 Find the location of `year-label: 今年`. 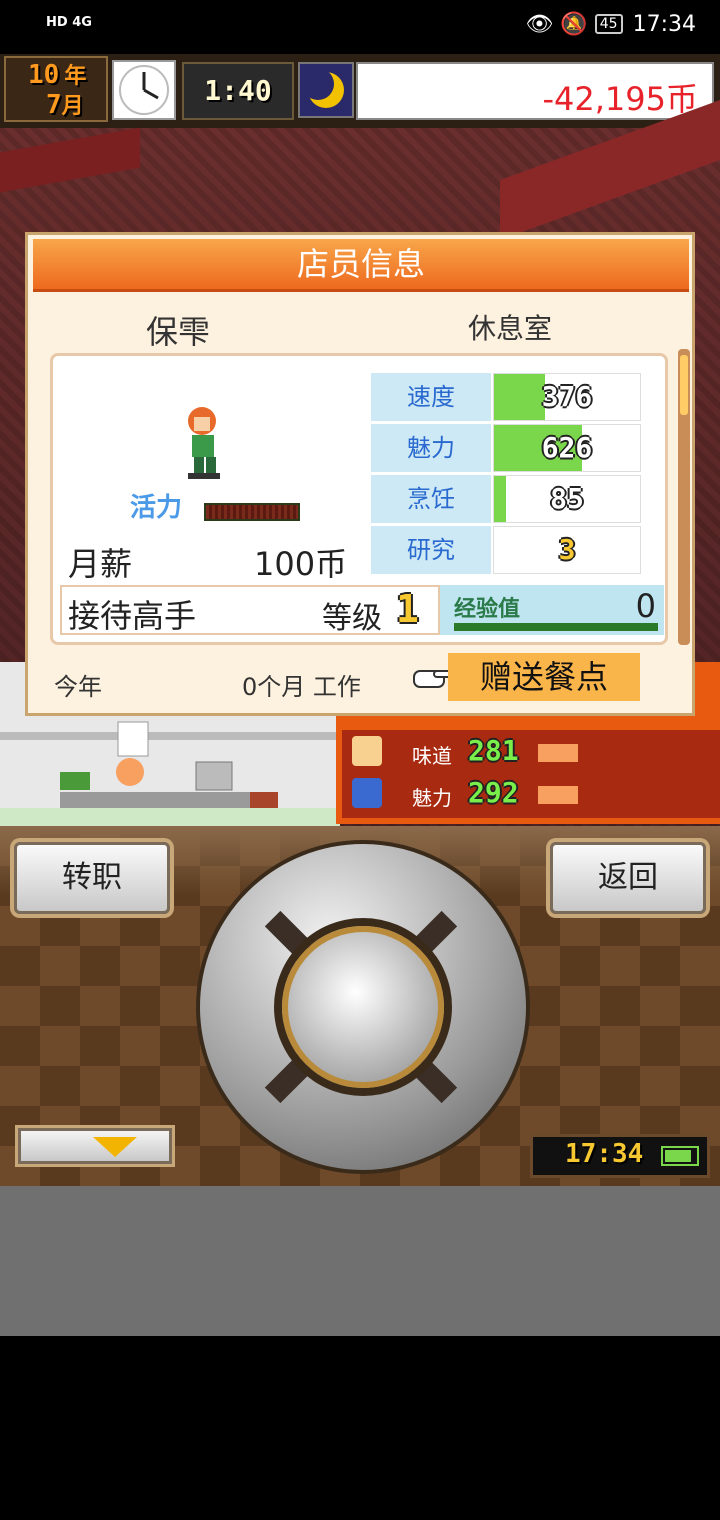

year-label: 今年 is located at coordinates (78, 687).